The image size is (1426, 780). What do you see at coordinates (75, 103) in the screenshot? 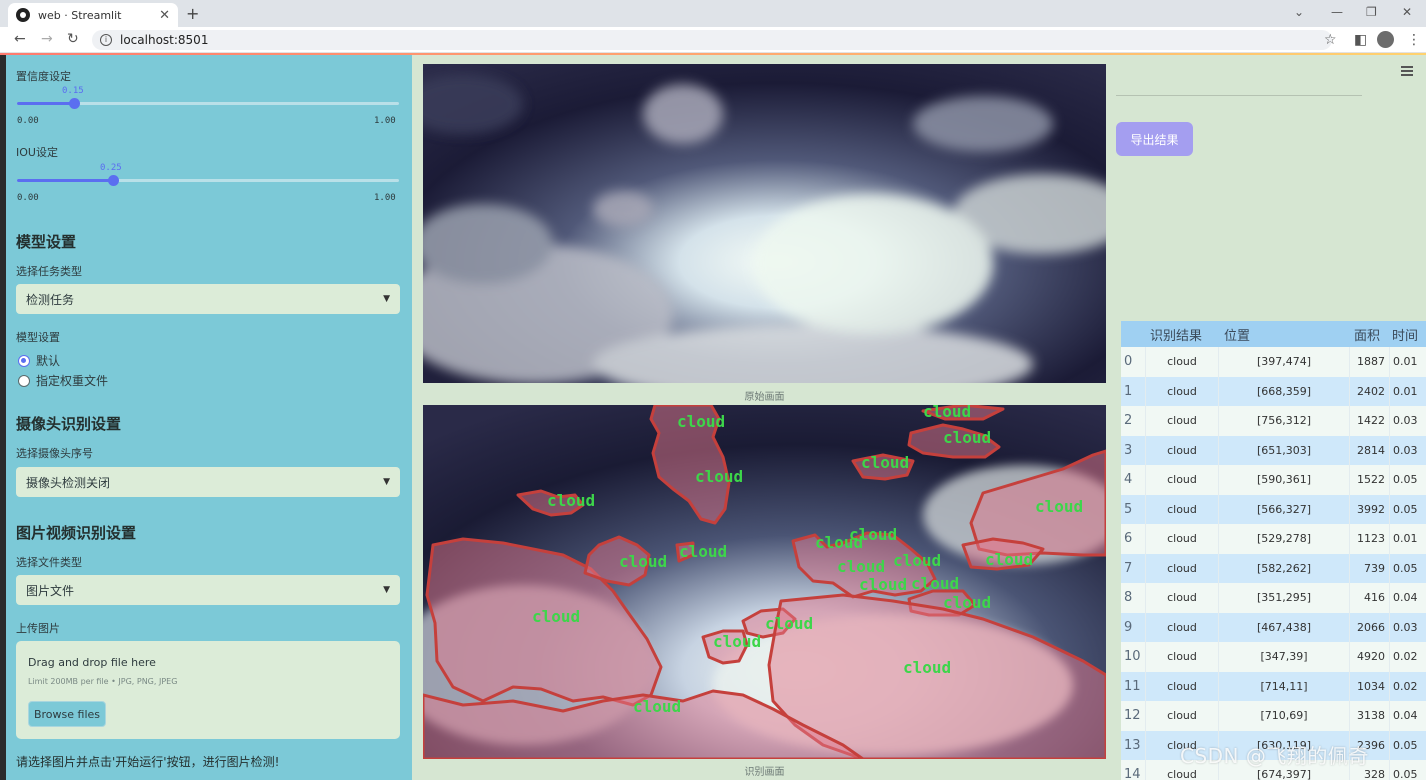
I see `confidence-slider-thumb` at bounding box center [75, 103].